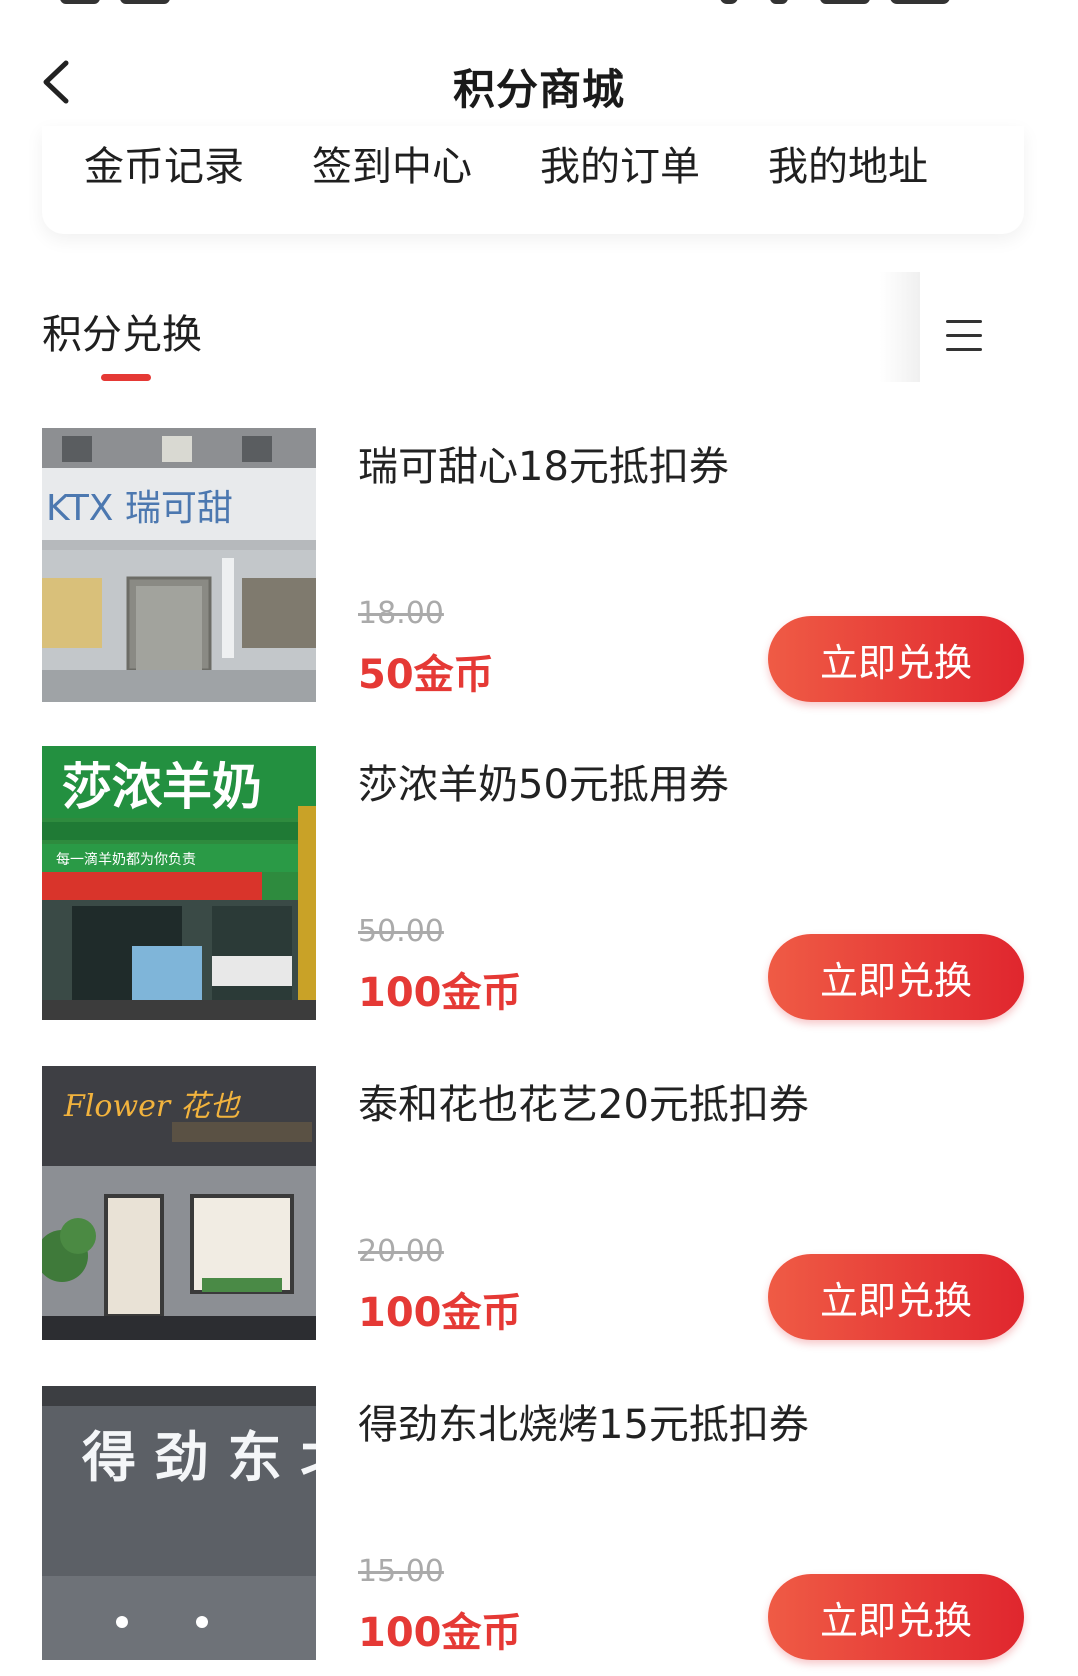 This screenshot has width=1078, height=1676. I want to click on storefront-sign: 莎浓羊奶, so click(162, 787).